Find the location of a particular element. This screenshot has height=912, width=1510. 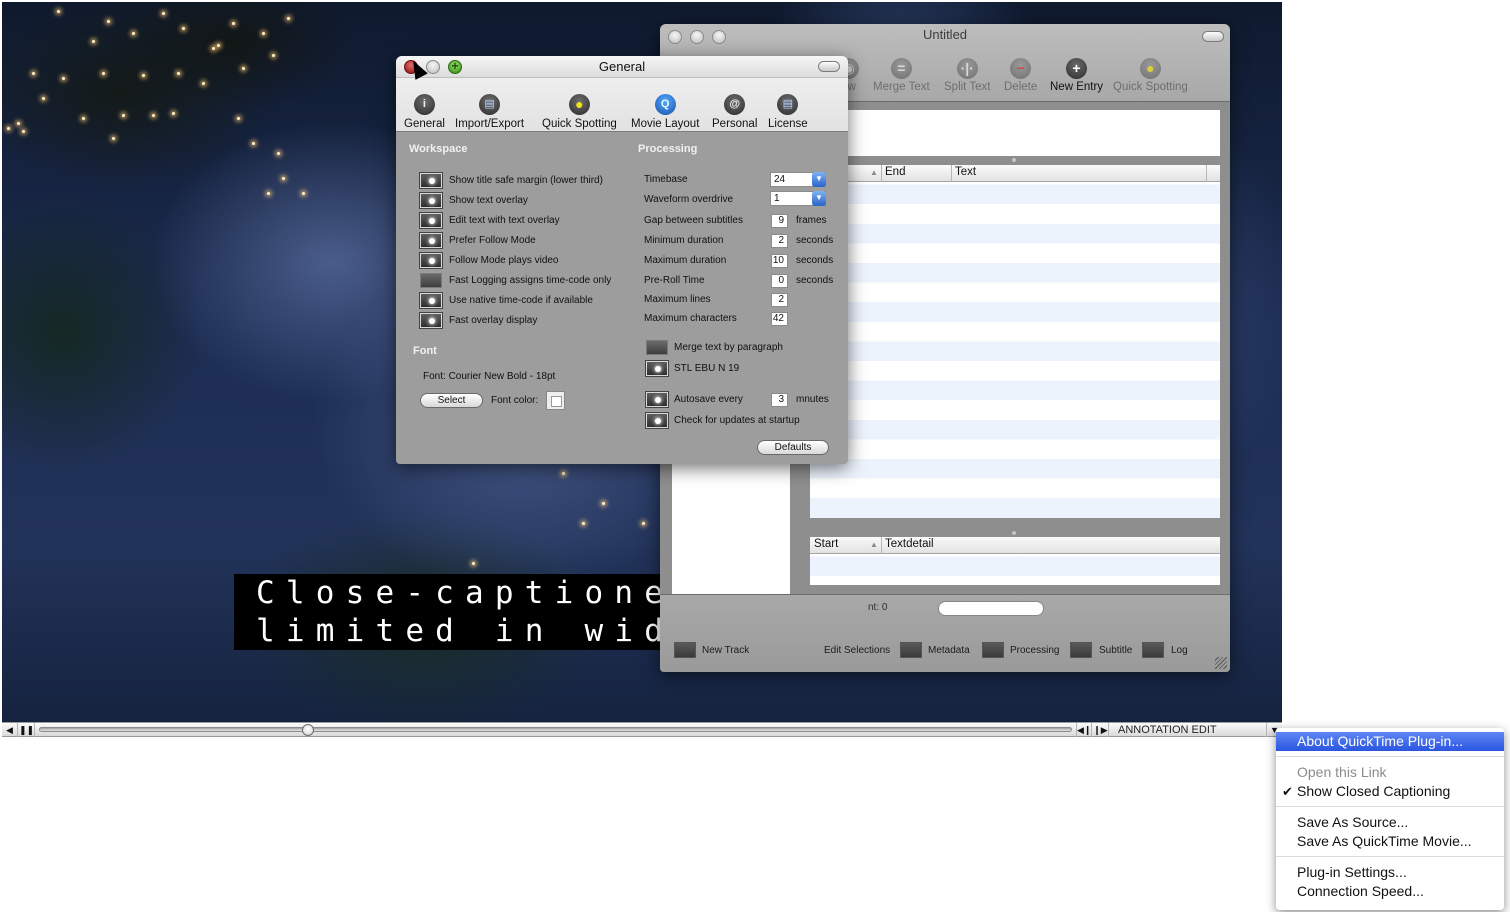

workspace-option-label: Show text overlay is located at coordinates (488, 200).